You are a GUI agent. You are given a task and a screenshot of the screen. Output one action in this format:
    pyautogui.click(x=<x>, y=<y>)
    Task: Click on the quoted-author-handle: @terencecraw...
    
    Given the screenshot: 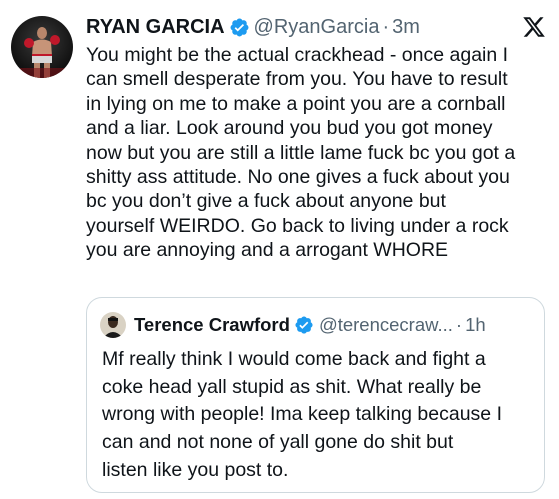 What is the action you would take?
    pyautogui.click(x=386, y=325)
    